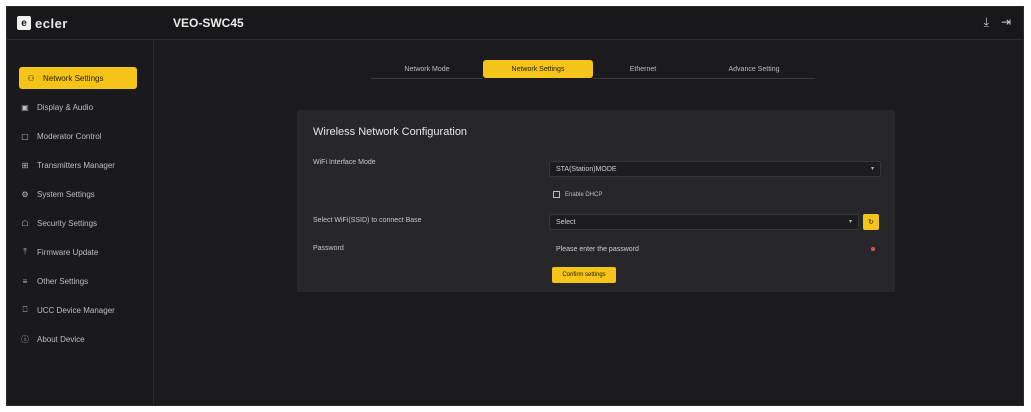 This screenshot has width=1031, height=412. What do you see at coordinates (25, 165) in the screenshot?
I see `transmitter-icon: ⊞` at bounding box center [25, 165].